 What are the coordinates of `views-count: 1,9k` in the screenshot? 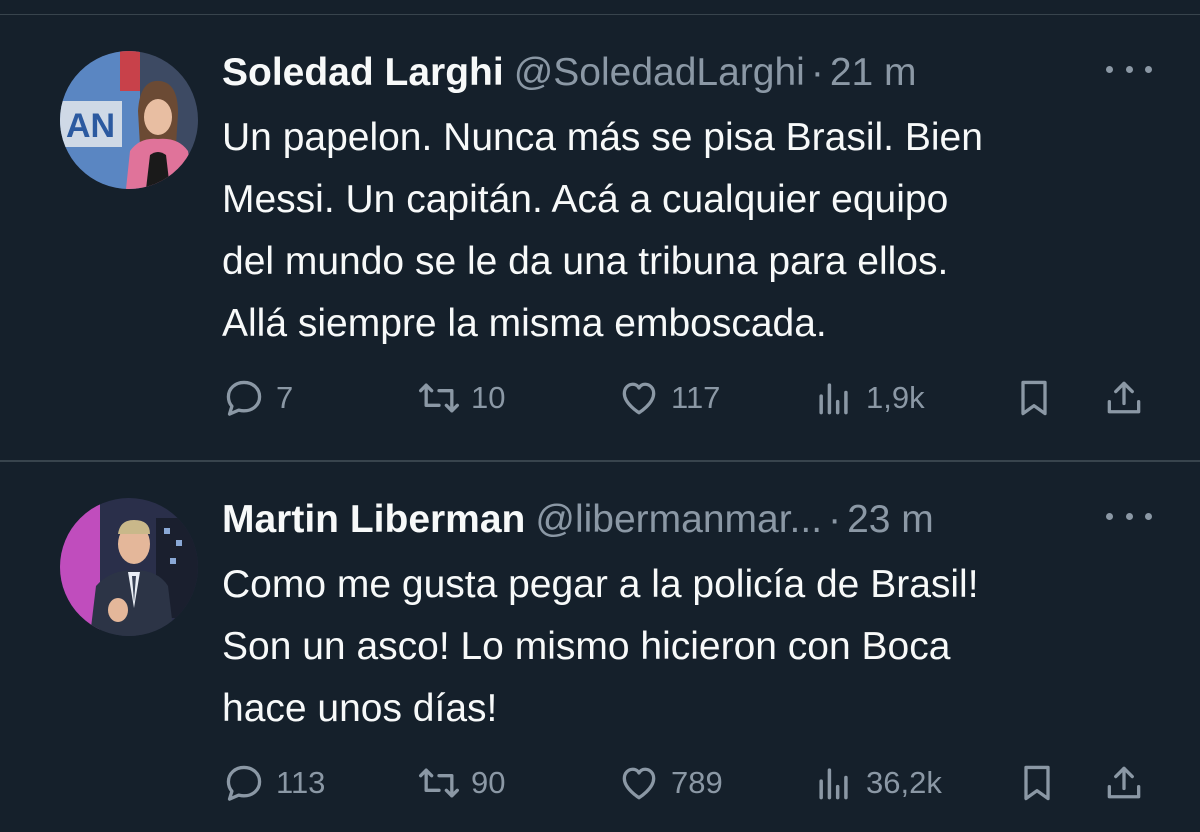 It's located at (895, 397).